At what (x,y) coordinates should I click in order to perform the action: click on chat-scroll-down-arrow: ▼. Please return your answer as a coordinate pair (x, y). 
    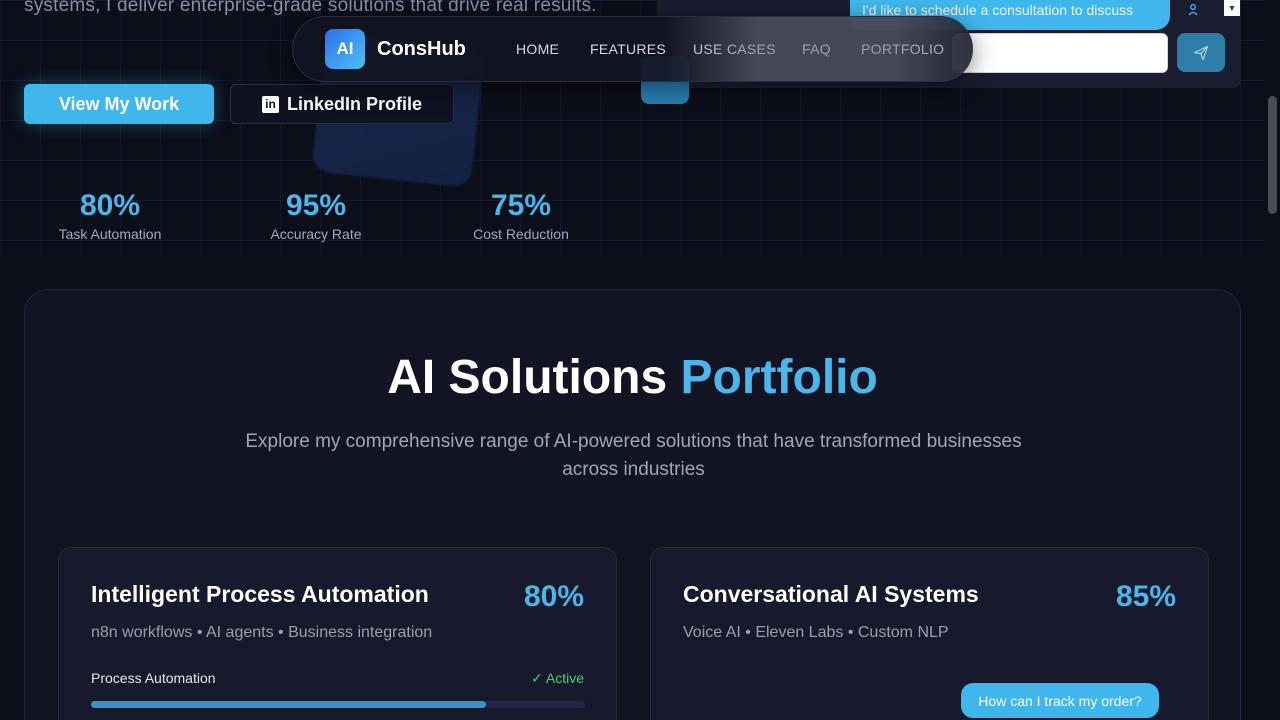
    Looking at the image, I should click on (1232, 8).